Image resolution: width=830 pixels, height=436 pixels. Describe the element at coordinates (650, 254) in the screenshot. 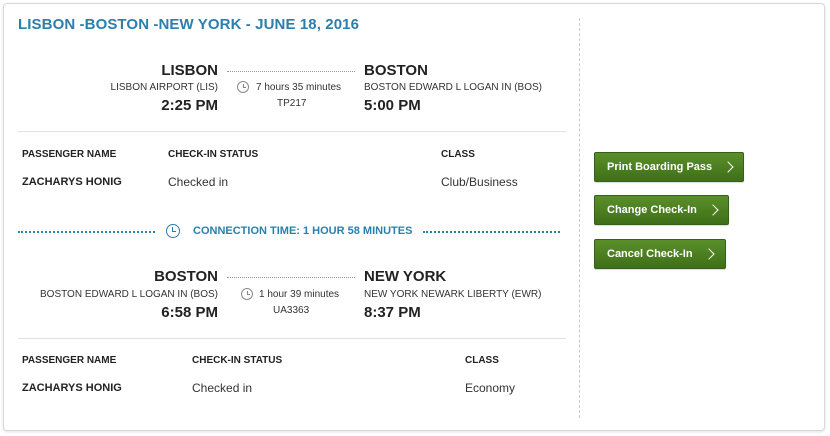

I see `cancel-checkin-label: Cancel Check-In` at that location.